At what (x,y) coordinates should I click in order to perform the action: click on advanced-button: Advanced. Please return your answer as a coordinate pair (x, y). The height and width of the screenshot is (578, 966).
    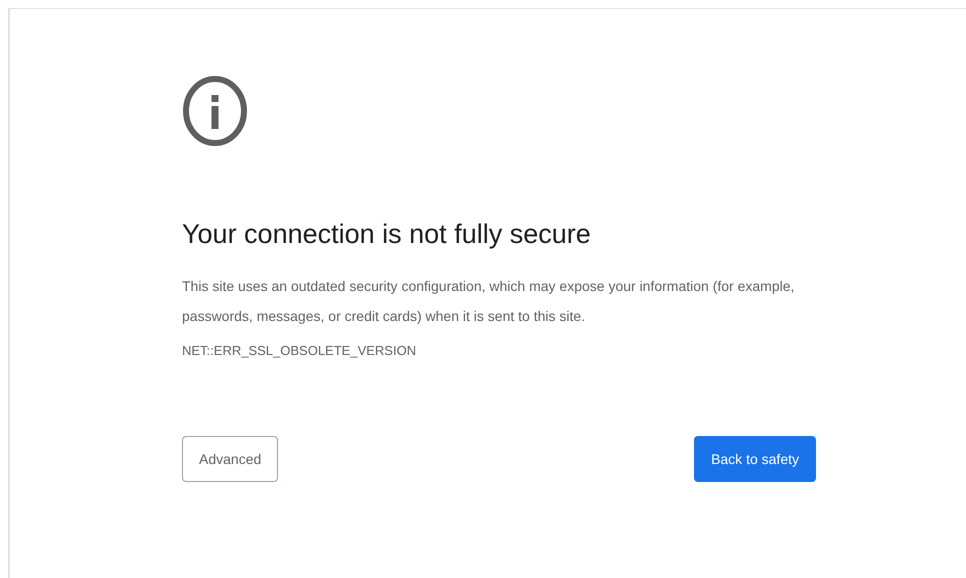
    Looking at the image, I should click on (230, 459).